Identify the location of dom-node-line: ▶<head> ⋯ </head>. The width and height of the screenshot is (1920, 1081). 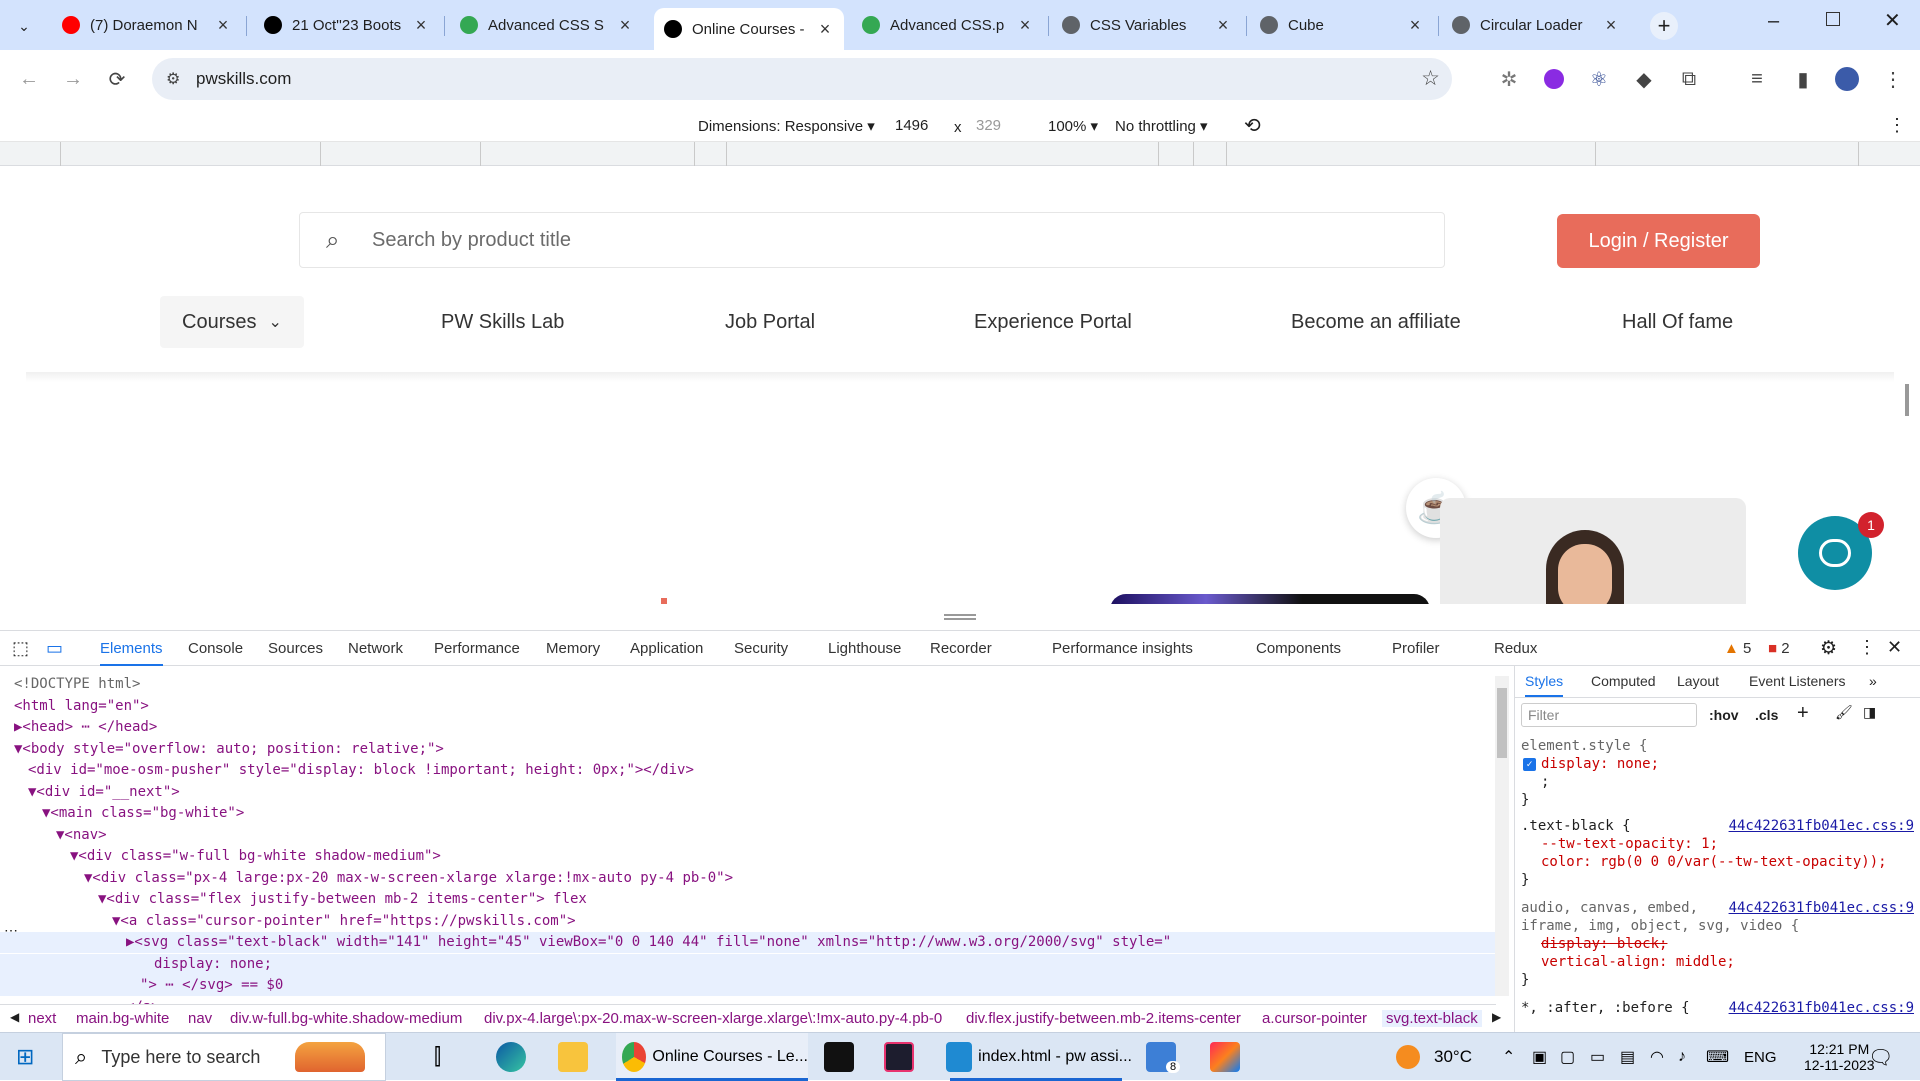
(78, 727).